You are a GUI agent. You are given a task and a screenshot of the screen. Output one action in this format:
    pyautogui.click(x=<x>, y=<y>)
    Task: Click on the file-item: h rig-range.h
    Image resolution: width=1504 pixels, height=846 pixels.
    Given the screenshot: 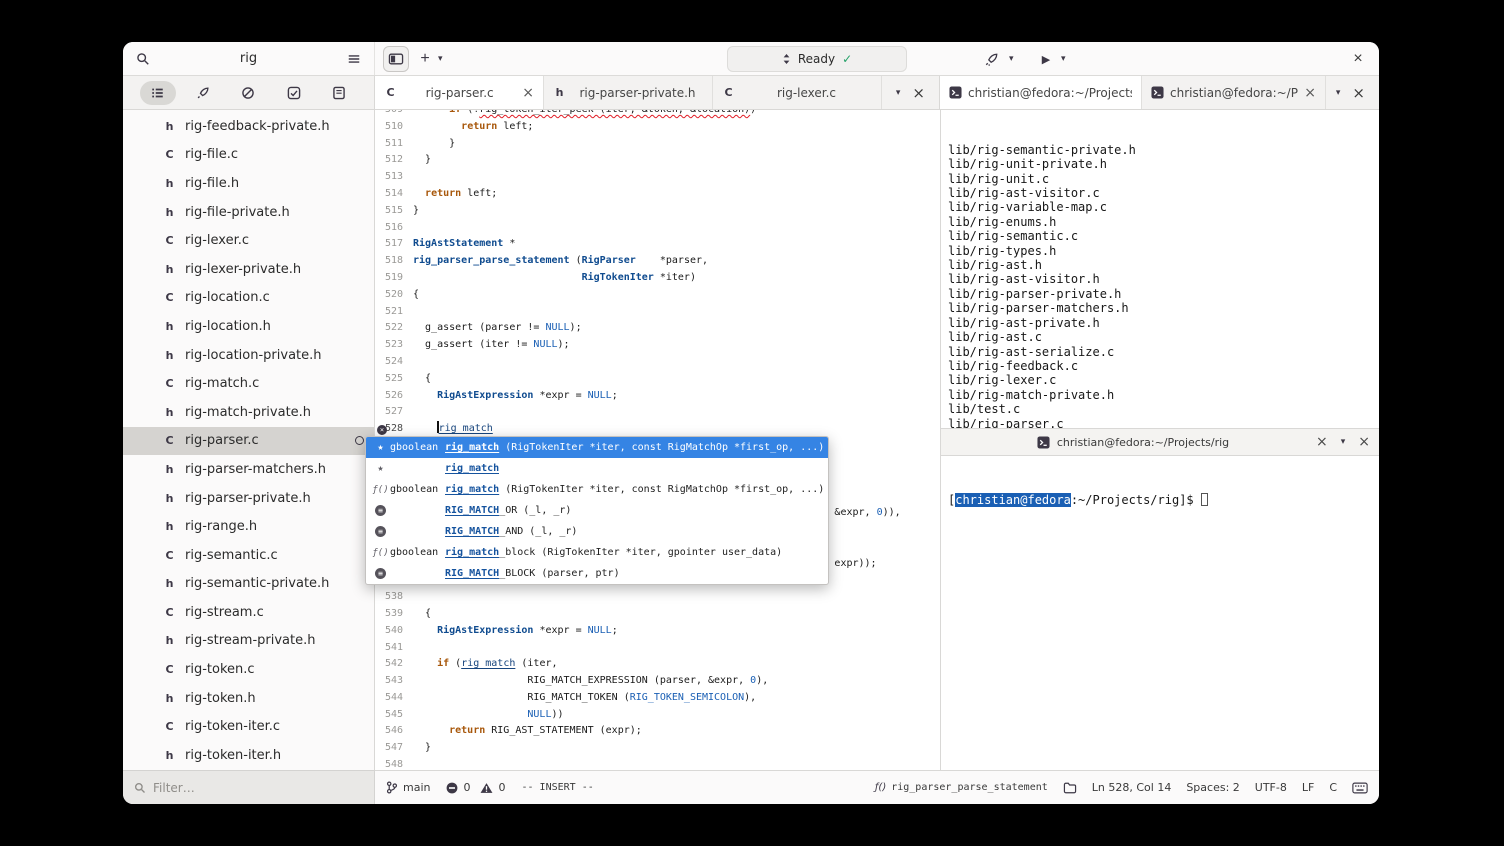 What is the action you would take?
    pyautogui.click(x=248, y=526)
    